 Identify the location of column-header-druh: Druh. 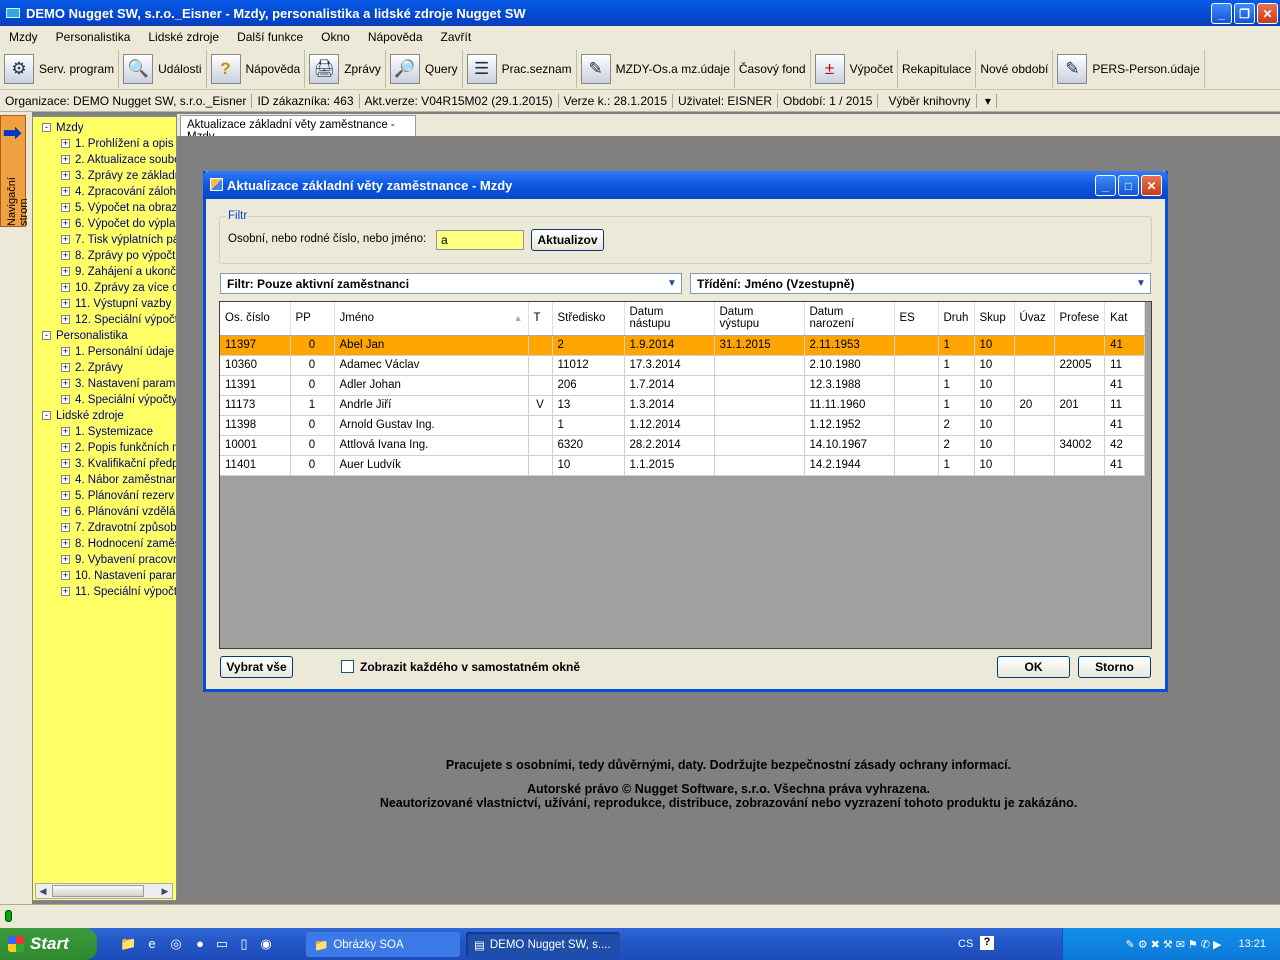
(956, 319).